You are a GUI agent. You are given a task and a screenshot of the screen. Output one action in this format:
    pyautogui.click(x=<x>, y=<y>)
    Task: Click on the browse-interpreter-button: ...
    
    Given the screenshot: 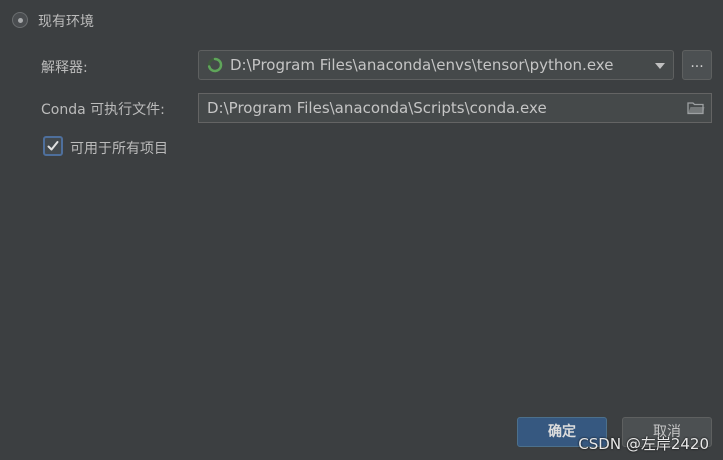 What is the action you would take?
    pyautogui.click(x=697, y=65)
    